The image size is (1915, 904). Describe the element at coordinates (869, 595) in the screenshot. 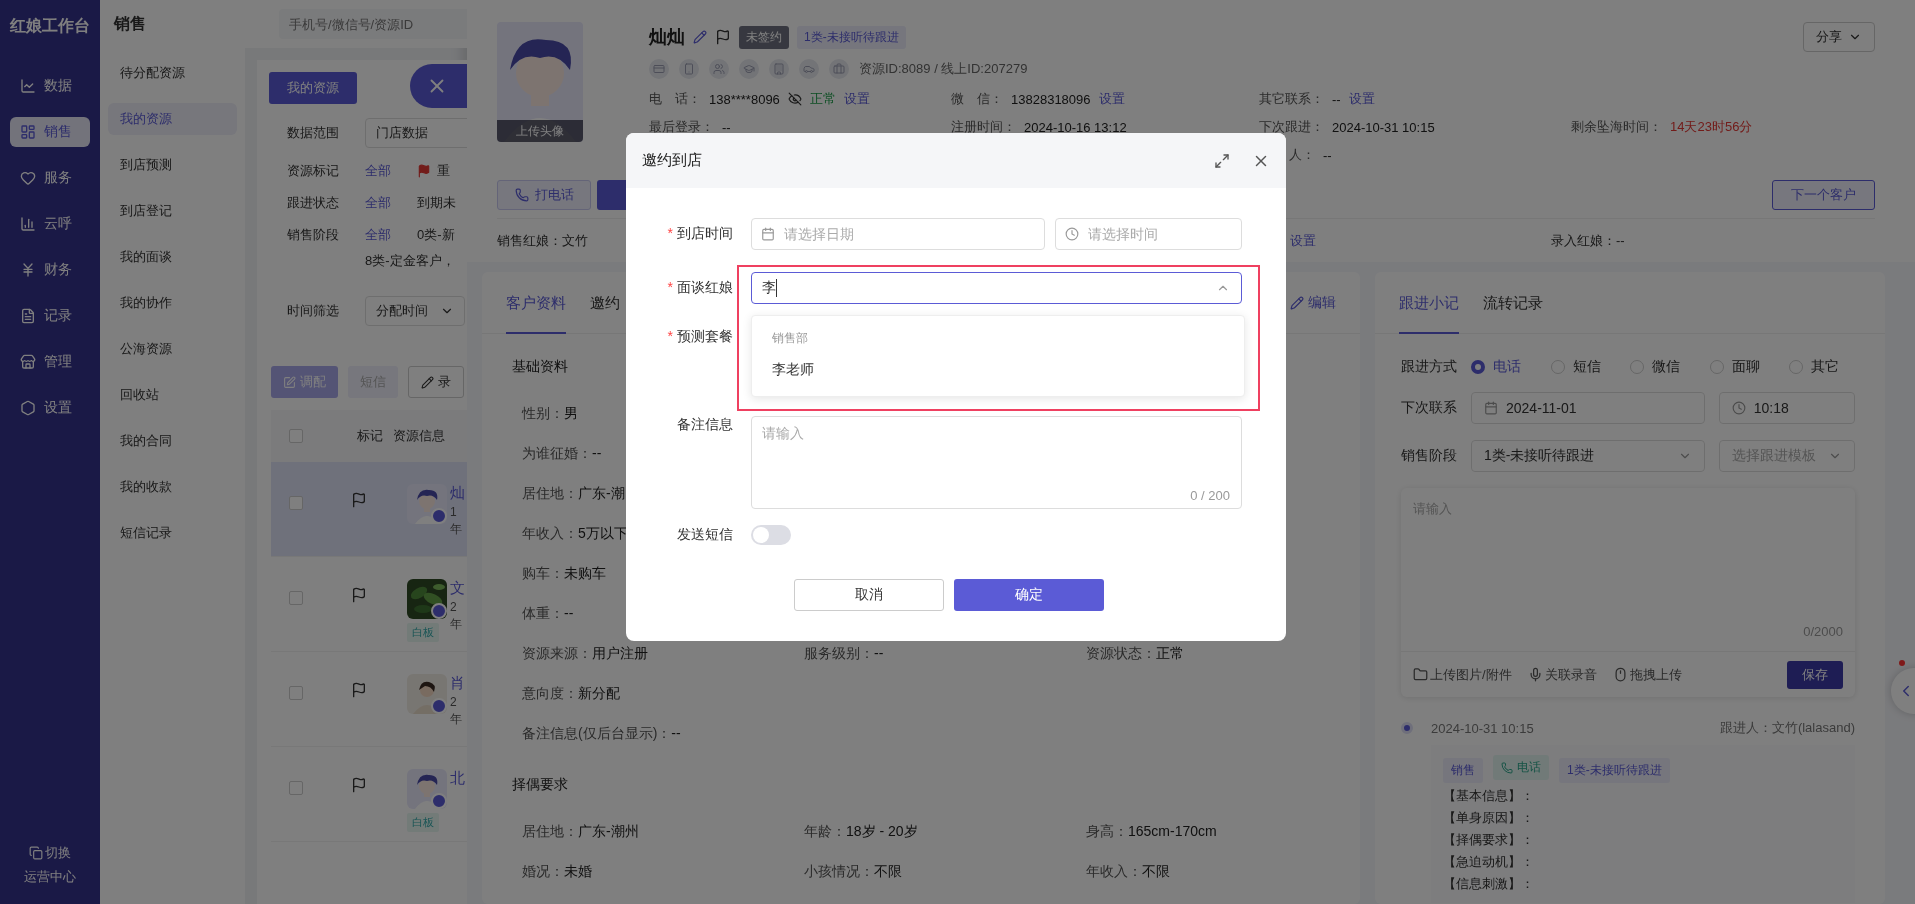

I see `cancel-button: 取消` at that location.